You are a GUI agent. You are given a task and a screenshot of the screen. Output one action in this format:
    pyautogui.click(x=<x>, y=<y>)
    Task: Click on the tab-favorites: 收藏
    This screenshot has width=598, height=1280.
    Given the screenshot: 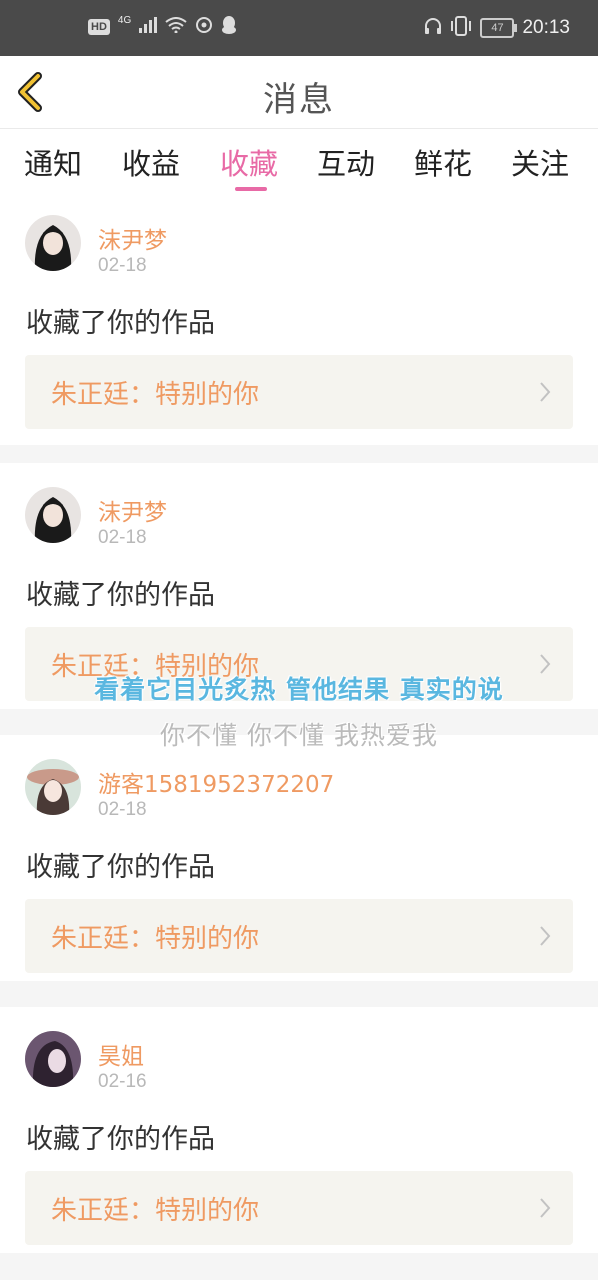 What is the action you would take?
    pyautogui.click(x=249, y=162)
    